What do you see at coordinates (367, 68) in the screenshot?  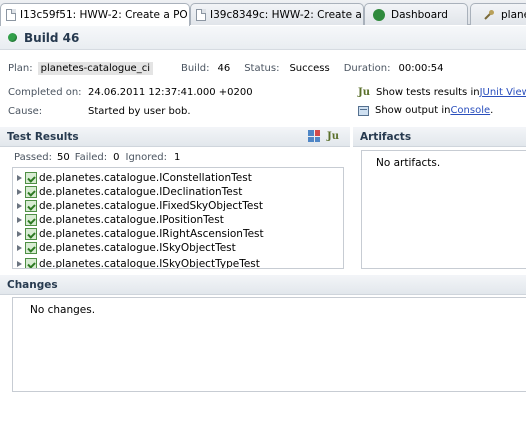 I see `duration-label: Duration:` at bounding box center [367, 68].